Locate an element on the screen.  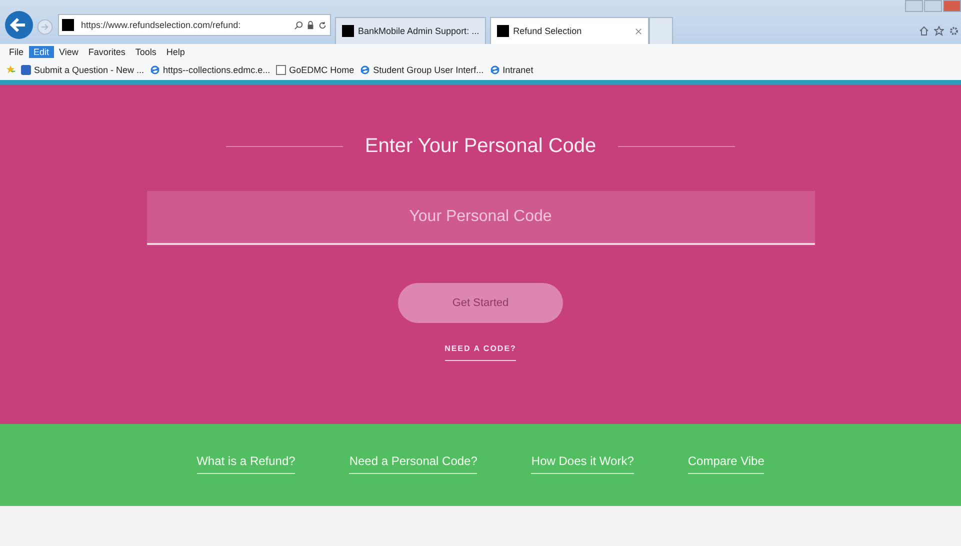
lock-icon is located at coordinates (310, 25).